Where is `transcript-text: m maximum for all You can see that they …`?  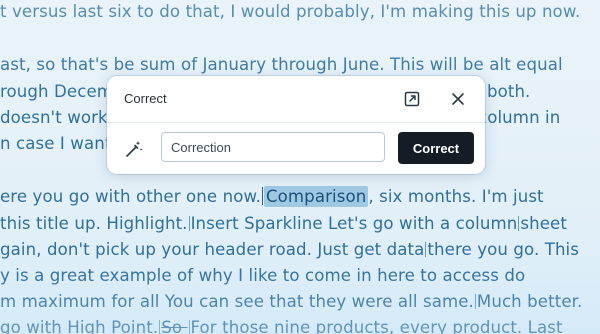
transcript-text: m maximum for all You can see that they … is located at coordinates (237, 301).